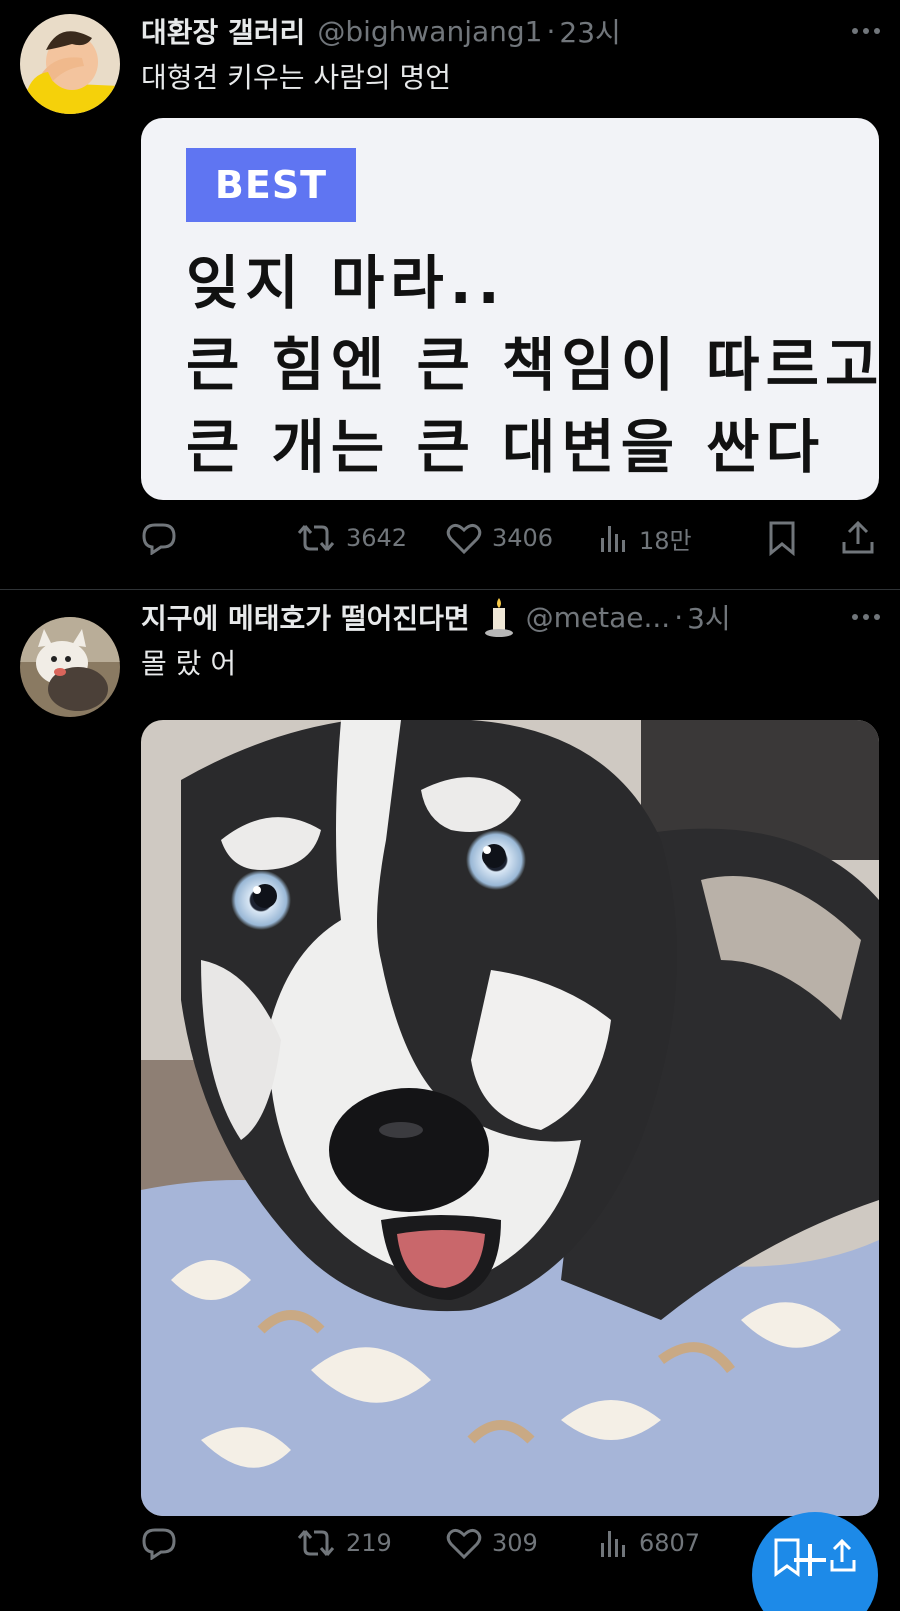 This screenshot has height=1611, width=900. Describe the element at coordinates (815, 1557) in the screenshot. I see `compose-plus-icon` at that location.